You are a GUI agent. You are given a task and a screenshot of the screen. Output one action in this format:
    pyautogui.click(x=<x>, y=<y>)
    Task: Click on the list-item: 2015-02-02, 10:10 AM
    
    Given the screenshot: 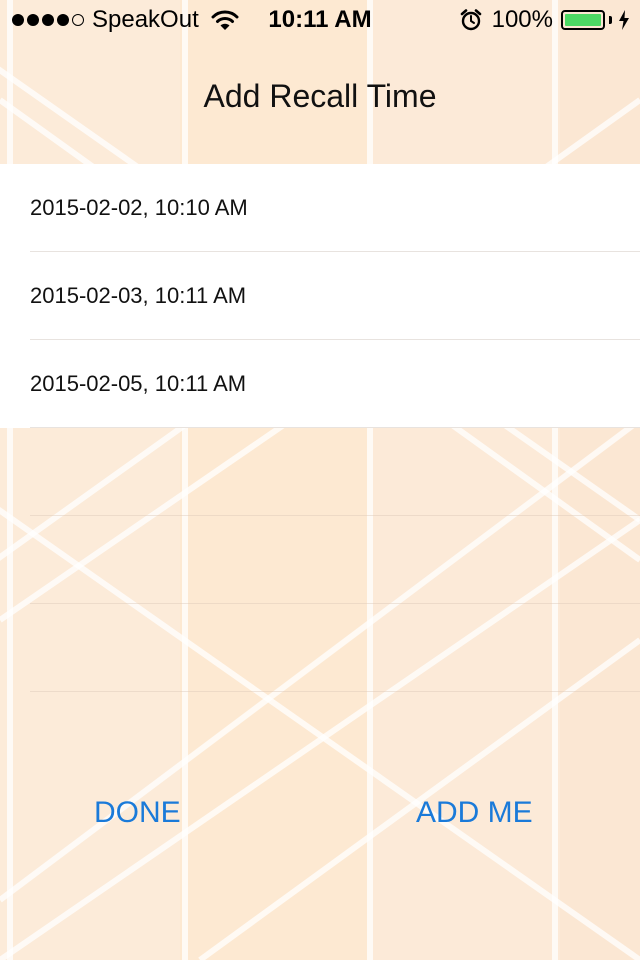 What is the action you would take?
    pyautogui.click(x=320, y=208)
    